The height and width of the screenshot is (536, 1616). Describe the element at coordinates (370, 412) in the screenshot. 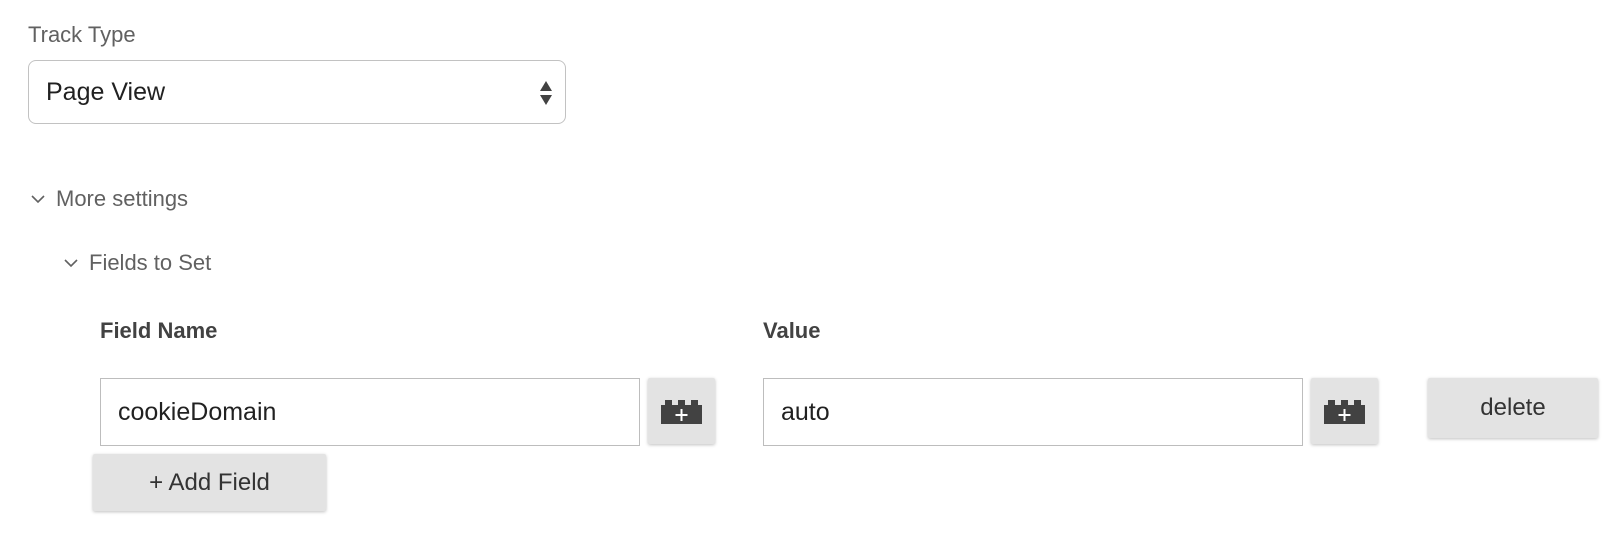

I see `field-name-input` at that location.